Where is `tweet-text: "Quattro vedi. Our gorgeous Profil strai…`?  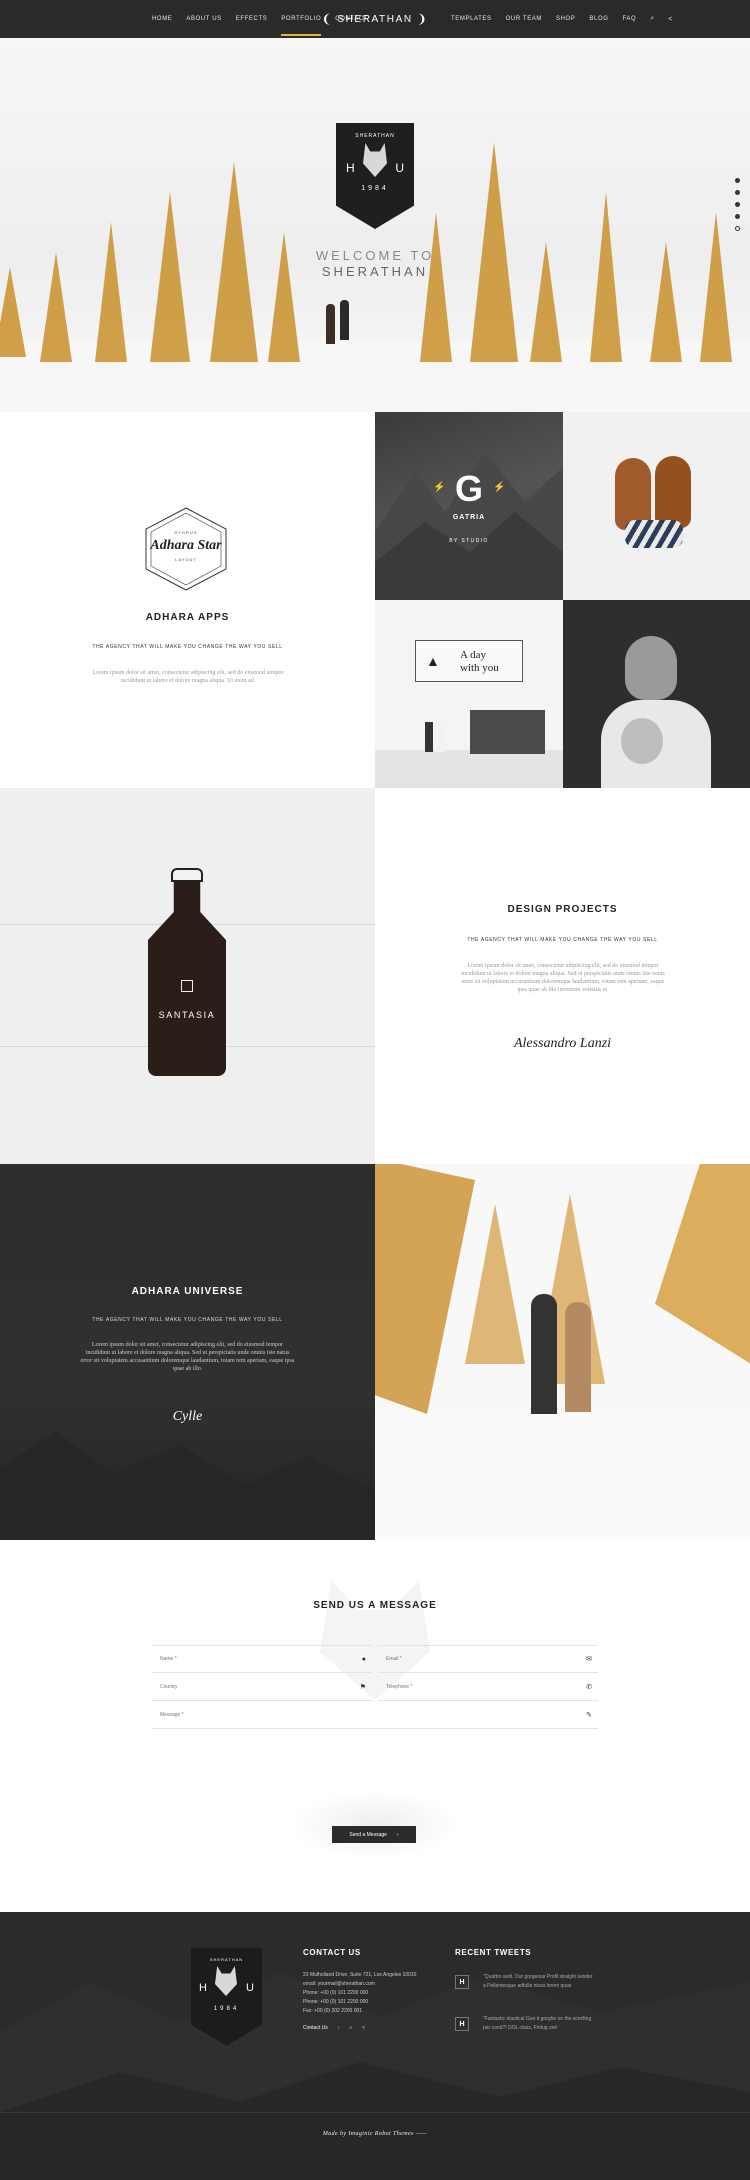
tweet-text: "Quattro vedi. Our gorgeous Profil strai… is located at coordinates (538, 1981).